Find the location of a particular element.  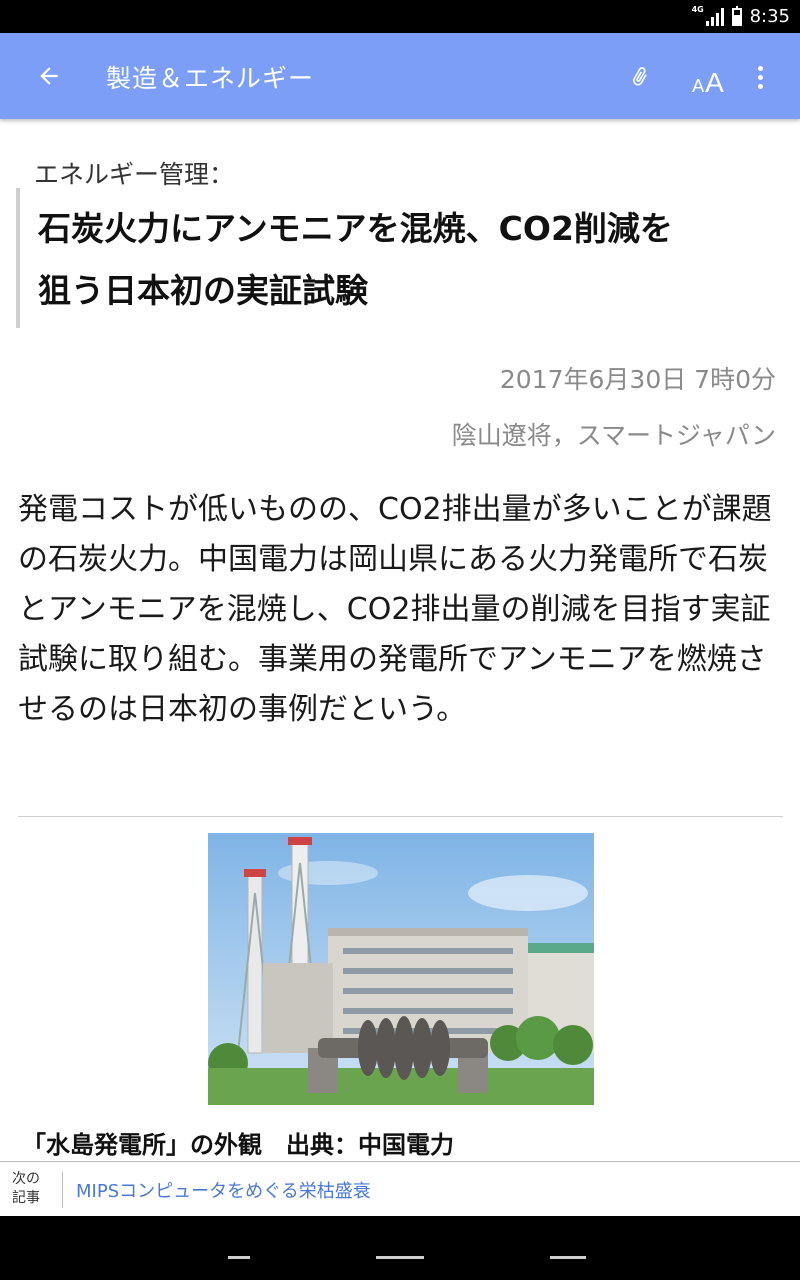

article-photo is located at coordinates (401, 969).